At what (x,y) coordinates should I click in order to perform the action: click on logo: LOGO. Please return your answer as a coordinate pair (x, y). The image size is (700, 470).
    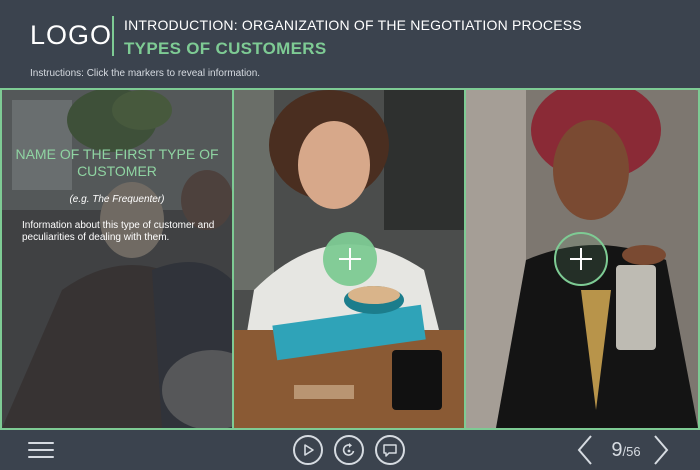
    Looking at the image, I should click on (71, 35).